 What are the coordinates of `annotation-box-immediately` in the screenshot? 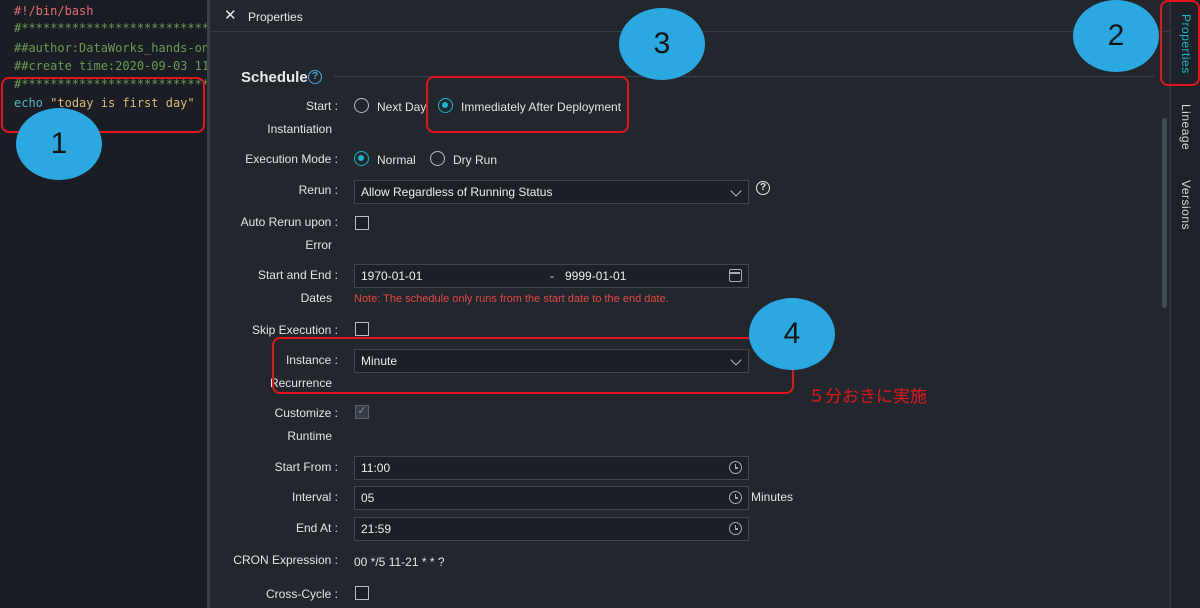 It's located at (527, 104).